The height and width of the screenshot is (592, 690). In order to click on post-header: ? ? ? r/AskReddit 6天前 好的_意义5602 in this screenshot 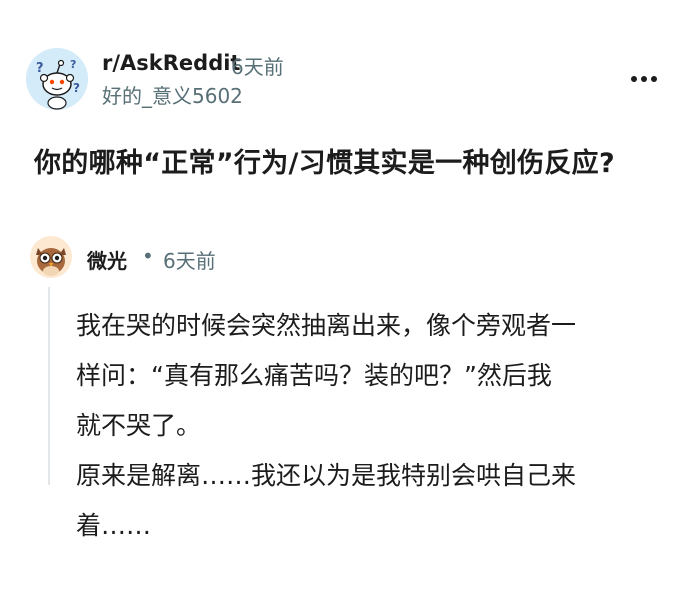, I will do `click(346, 81)`.